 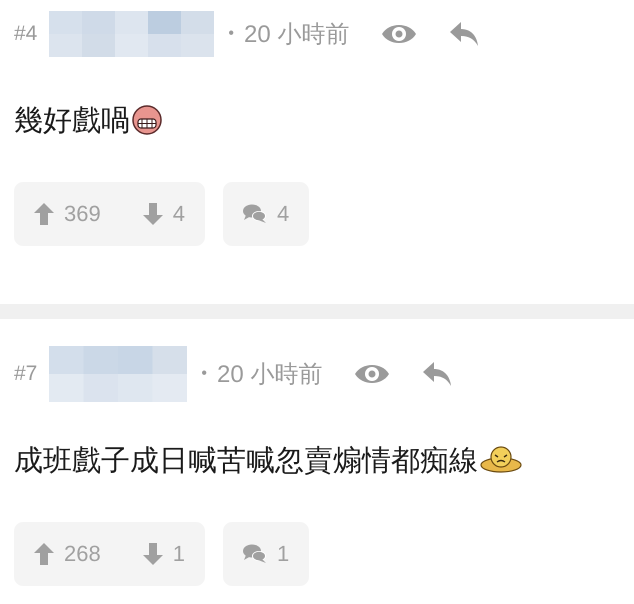 What do you see at coordinates (67, 214) in the screenshot?
I see `upvote-button: 369` at bounding box center [67, 214].